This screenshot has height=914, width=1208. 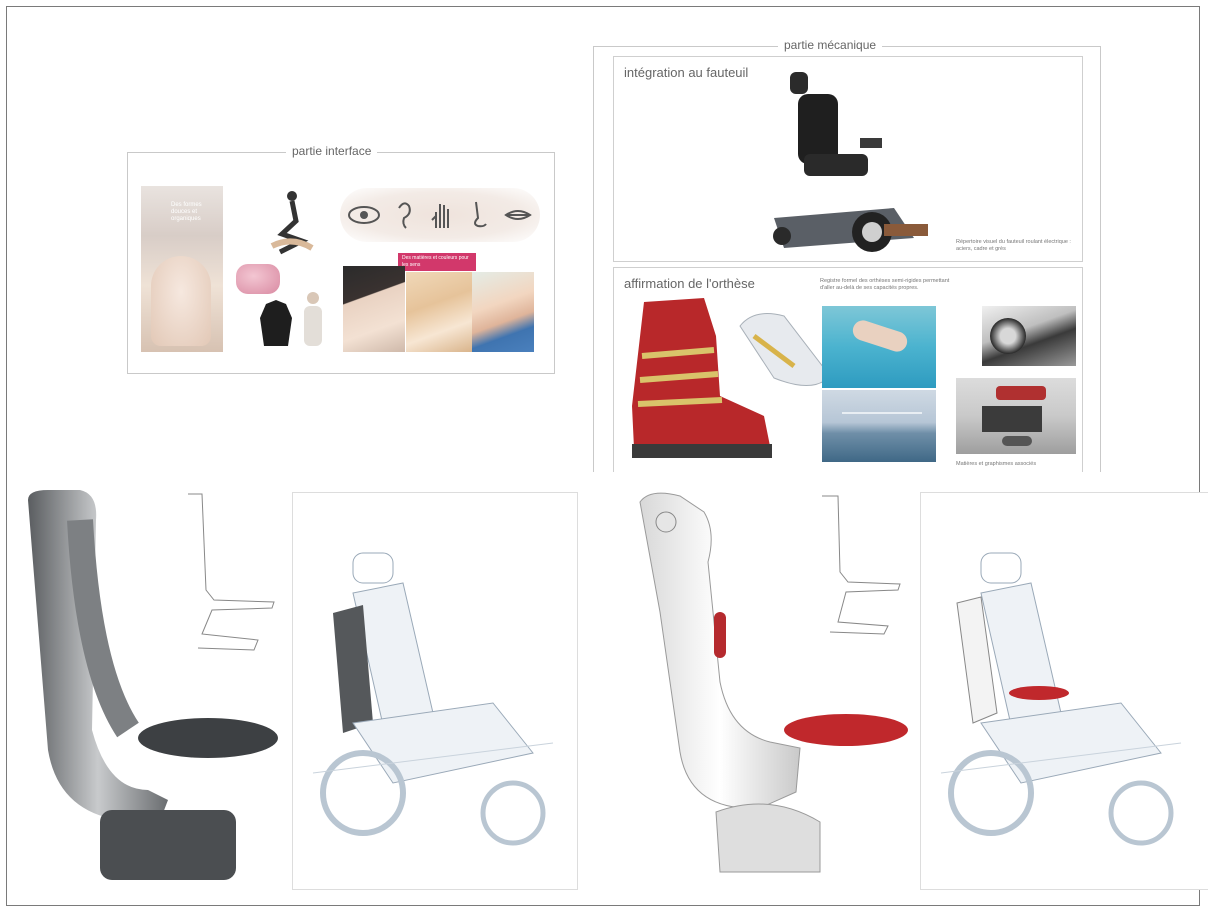 I want to click on swimmer-photo, so click(x=879, y=347).